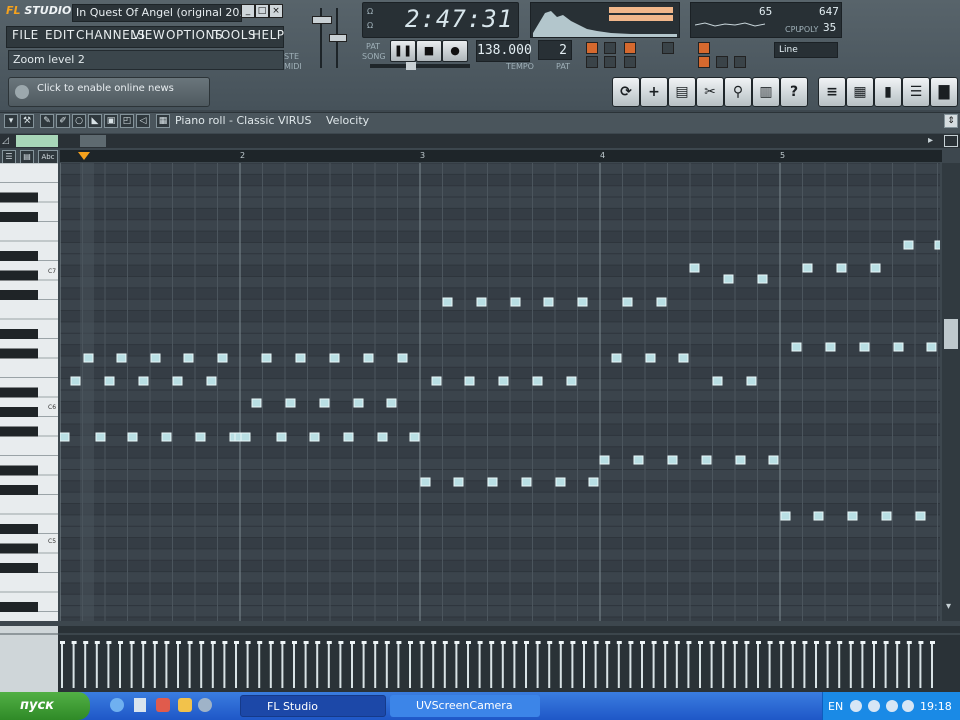 The width and height of the screenshot is (960, 720). Describe the element at coordinates (268, 35) in the screenshot. I see `menu-help: HELP` at that location.